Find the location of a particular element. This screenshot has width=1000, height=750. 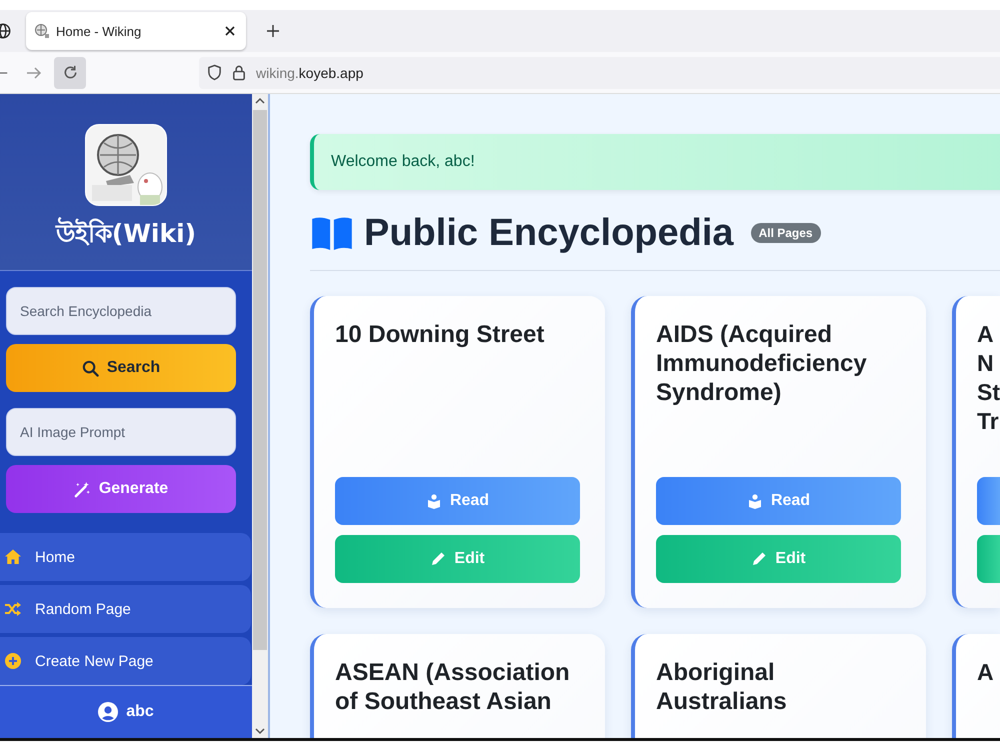

magic-wand-icon is located at coordinates (82, 489).